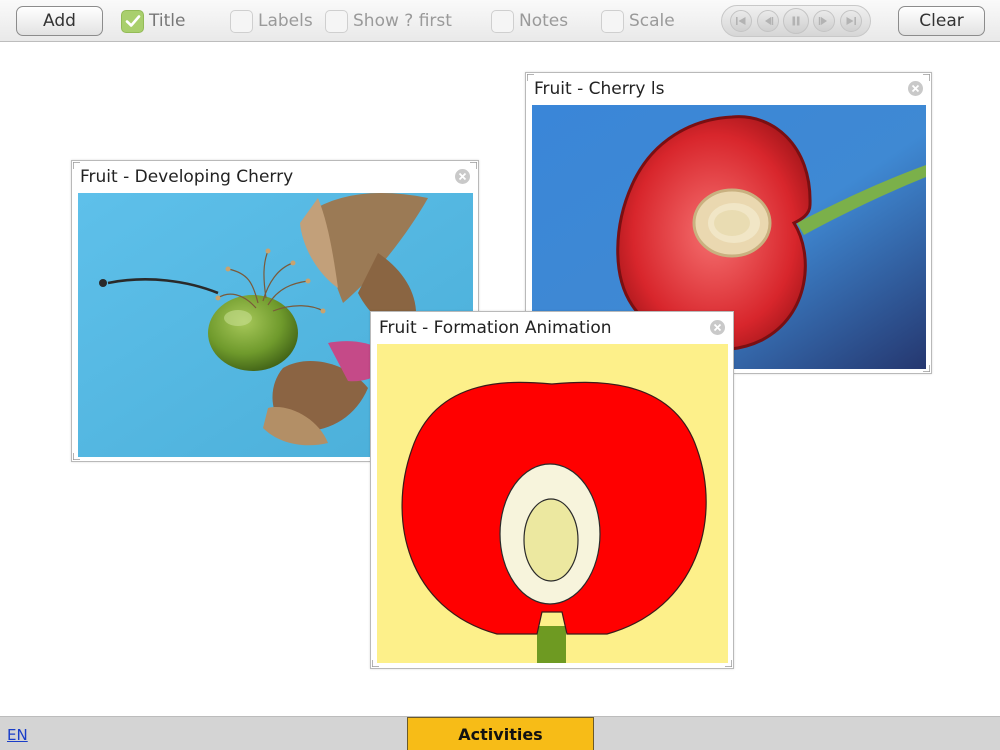  Describe the element at coordinates (824, 21) in the screenshot. I see `step-forward-icon` at that location.